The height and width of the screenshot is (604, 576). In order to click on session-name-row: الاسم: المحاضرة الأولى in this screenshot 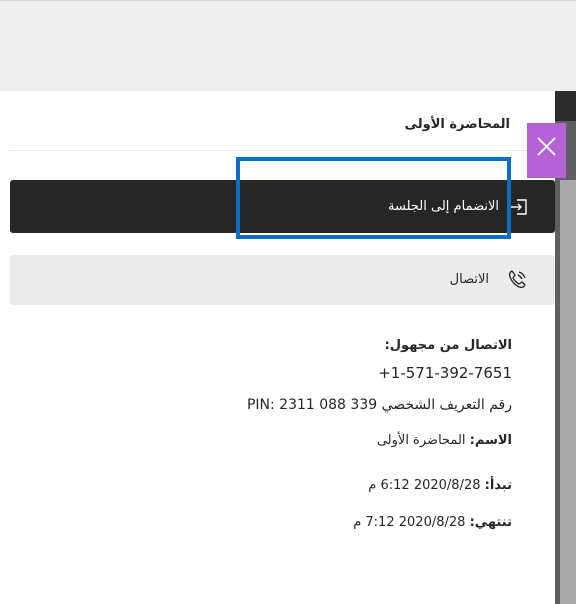, I will do `click(444, 440)`.